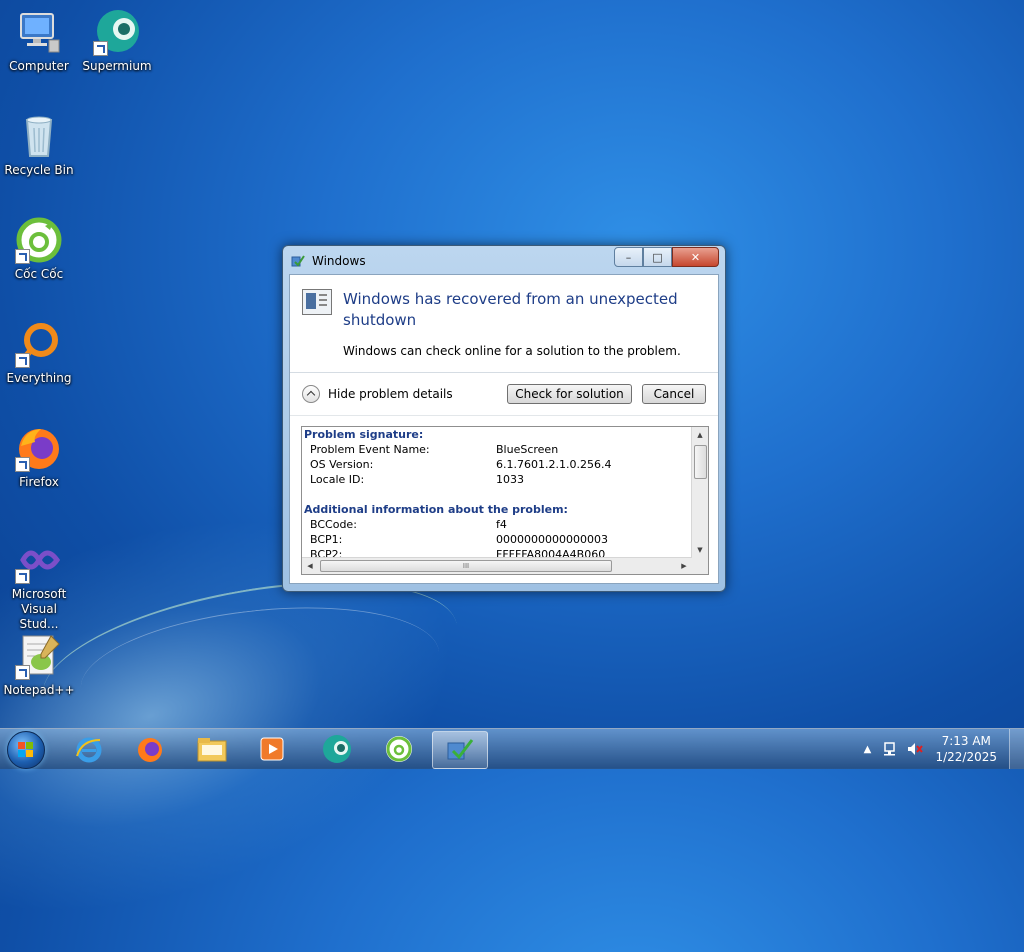  Describe the element at coordinates (310, 566) in the screenshot. I see `scroll-left-arrow-icon: ◀` at that location.